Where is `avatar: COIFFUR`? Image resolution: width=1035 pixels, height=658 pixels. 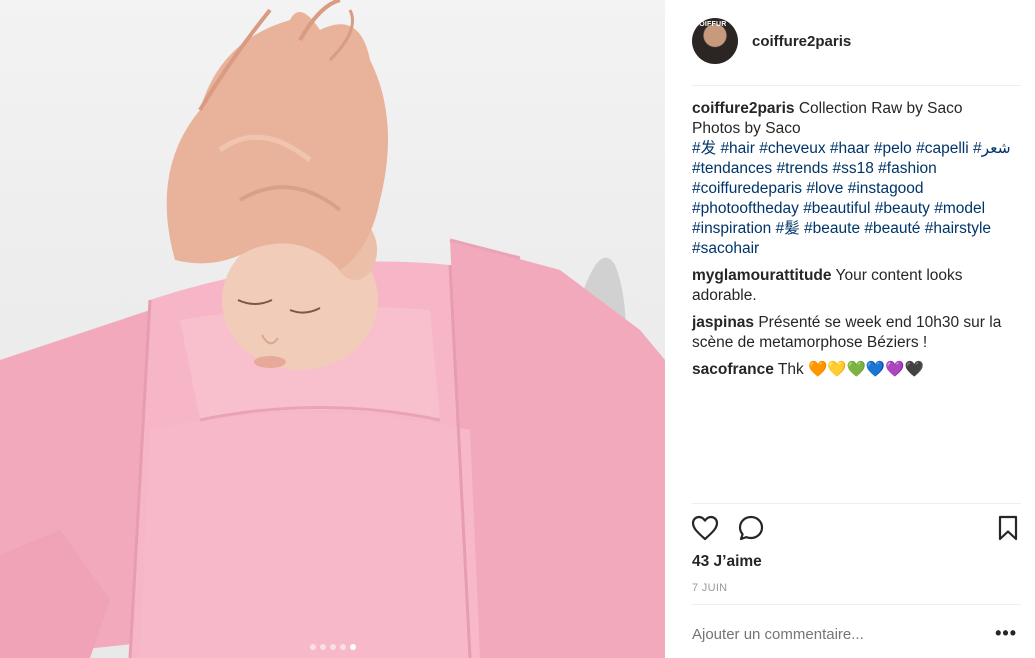 avatar: COIFFUR is located at coordinates (715, 41).